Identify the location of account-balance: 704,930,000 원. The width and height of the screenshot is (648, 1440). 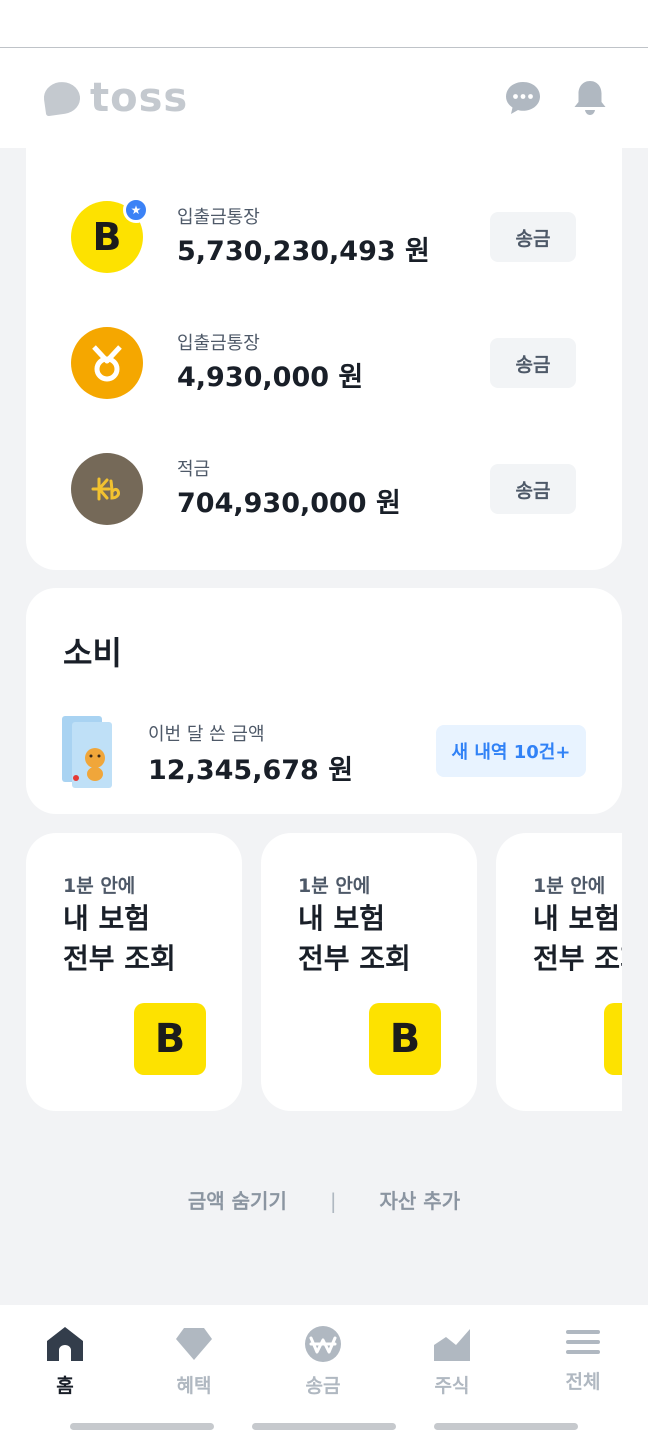
(289, 503).